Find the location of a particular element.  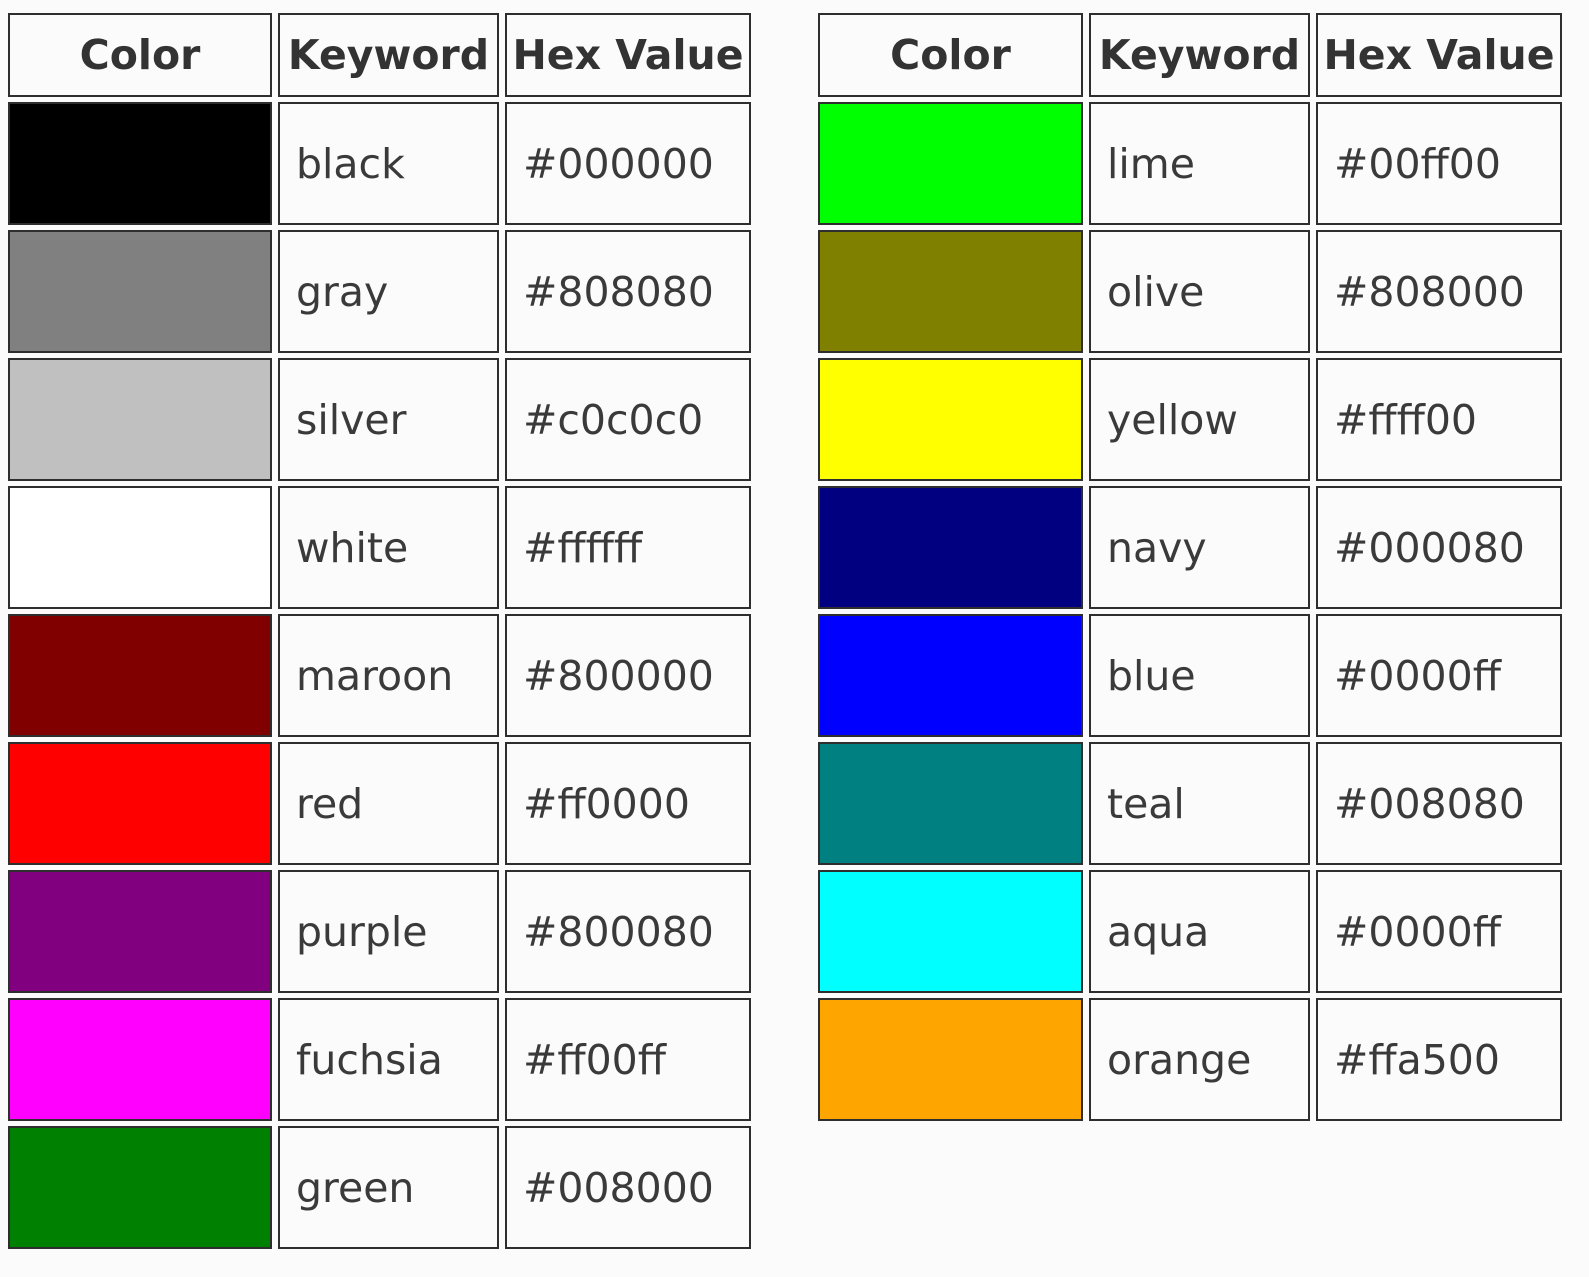

keyword-cell: aqua is located at coordinates (1199, 931).